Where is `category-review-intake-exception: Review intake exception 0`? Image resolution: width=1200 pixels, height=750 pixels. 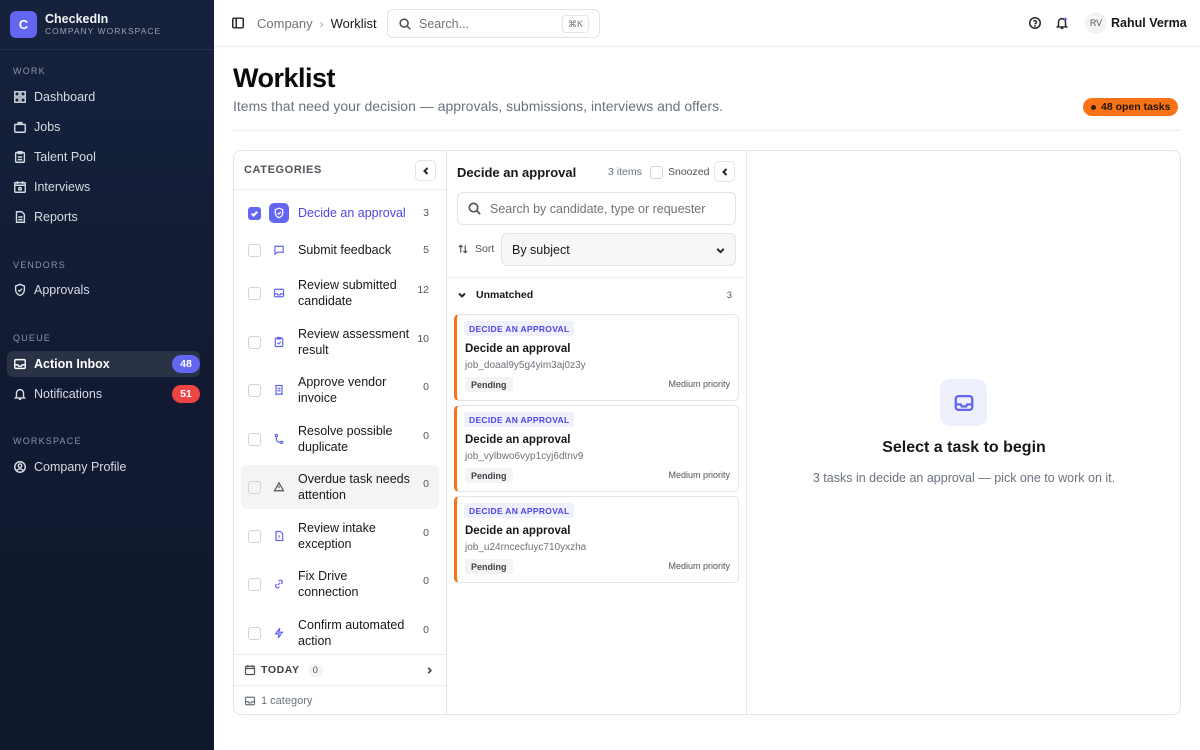 category-review-intake-exception: Review intake exception 0 is located at coordinates (340, 536).